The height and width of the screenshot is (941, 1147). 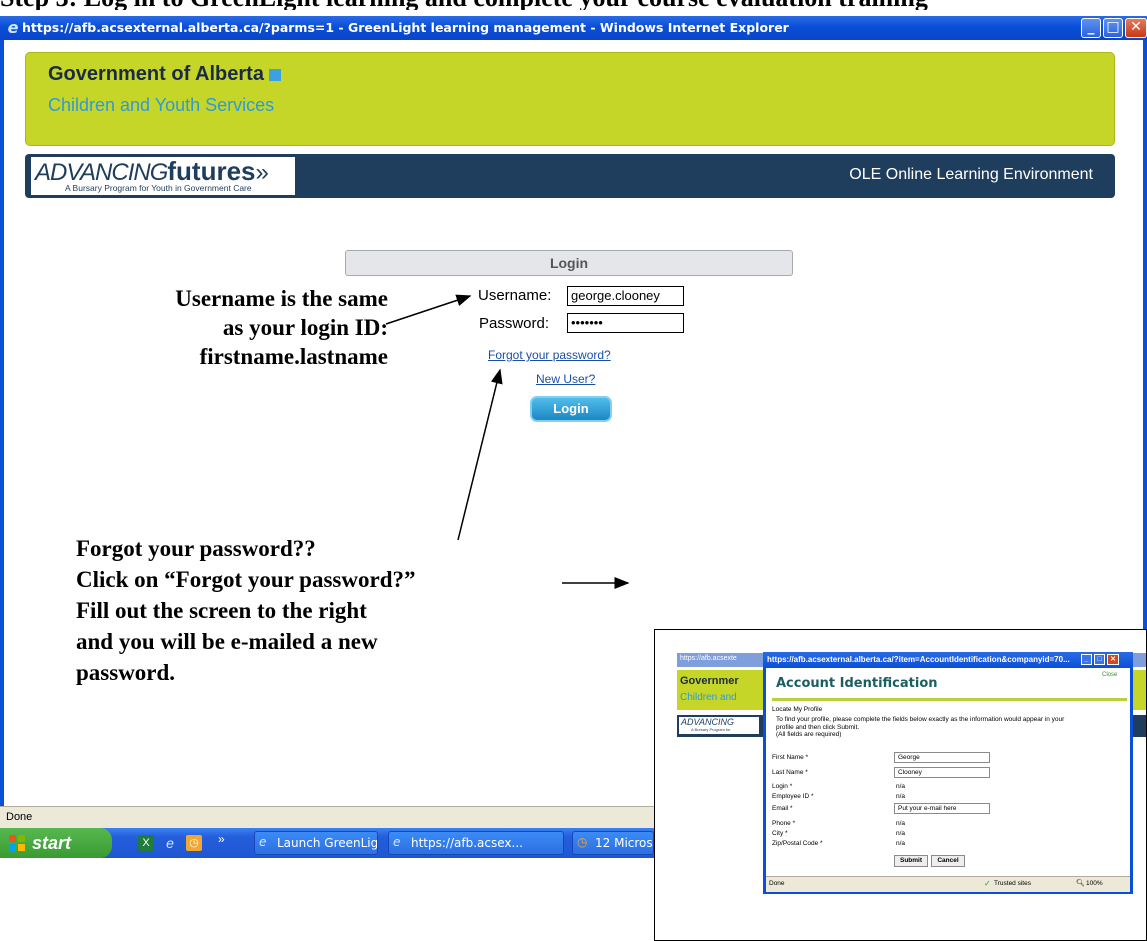 What do you see at coordinates (949, 699) in the screenshot?
I see `heading-divider` at bounding box center [949, 699].